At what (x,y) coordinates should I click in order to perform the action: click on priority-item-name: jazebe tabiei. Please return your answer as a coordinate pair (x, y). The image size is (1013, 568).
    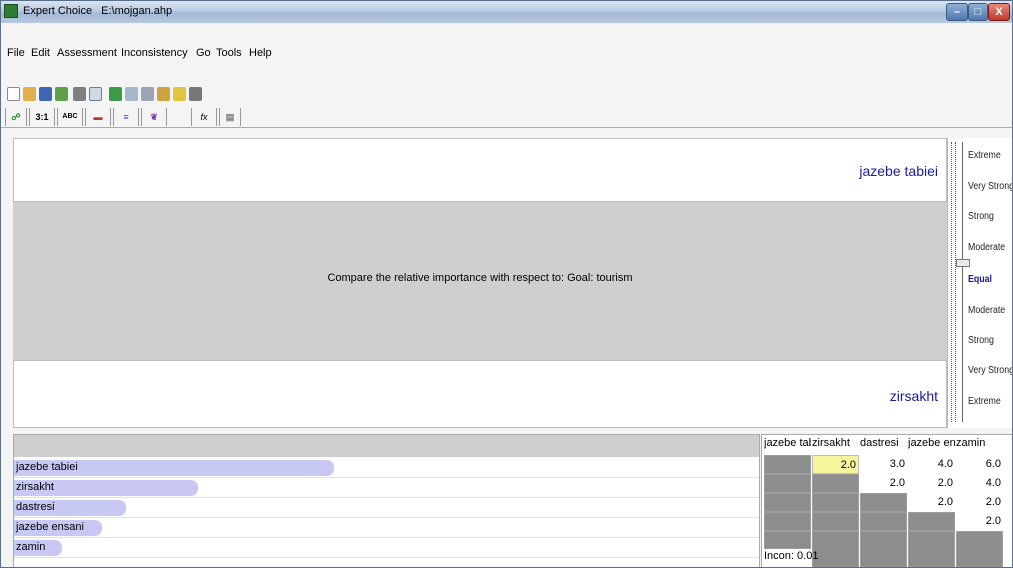
    Looking at the image, I should click on (47, 467).